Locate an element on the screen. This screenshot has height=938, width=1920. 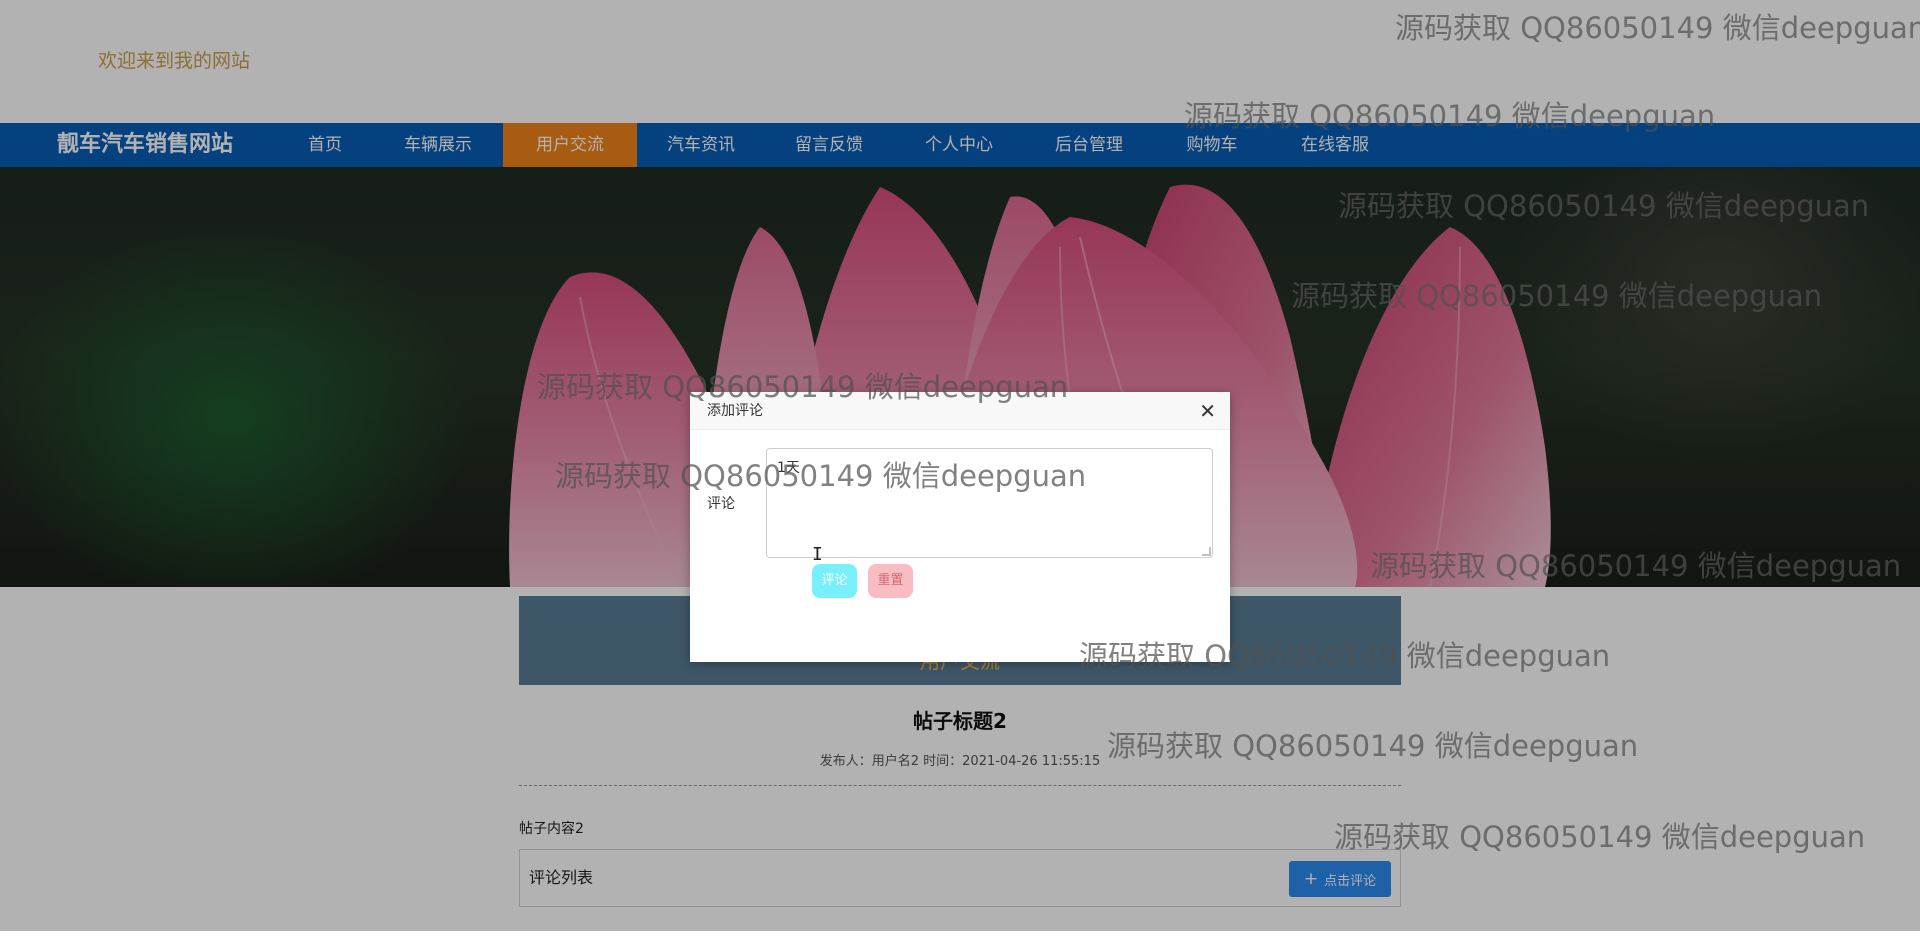
add-comment-modal: 添加评论 ✕ 评论 1天 评论 重置 is located at coordinates (960, 527).